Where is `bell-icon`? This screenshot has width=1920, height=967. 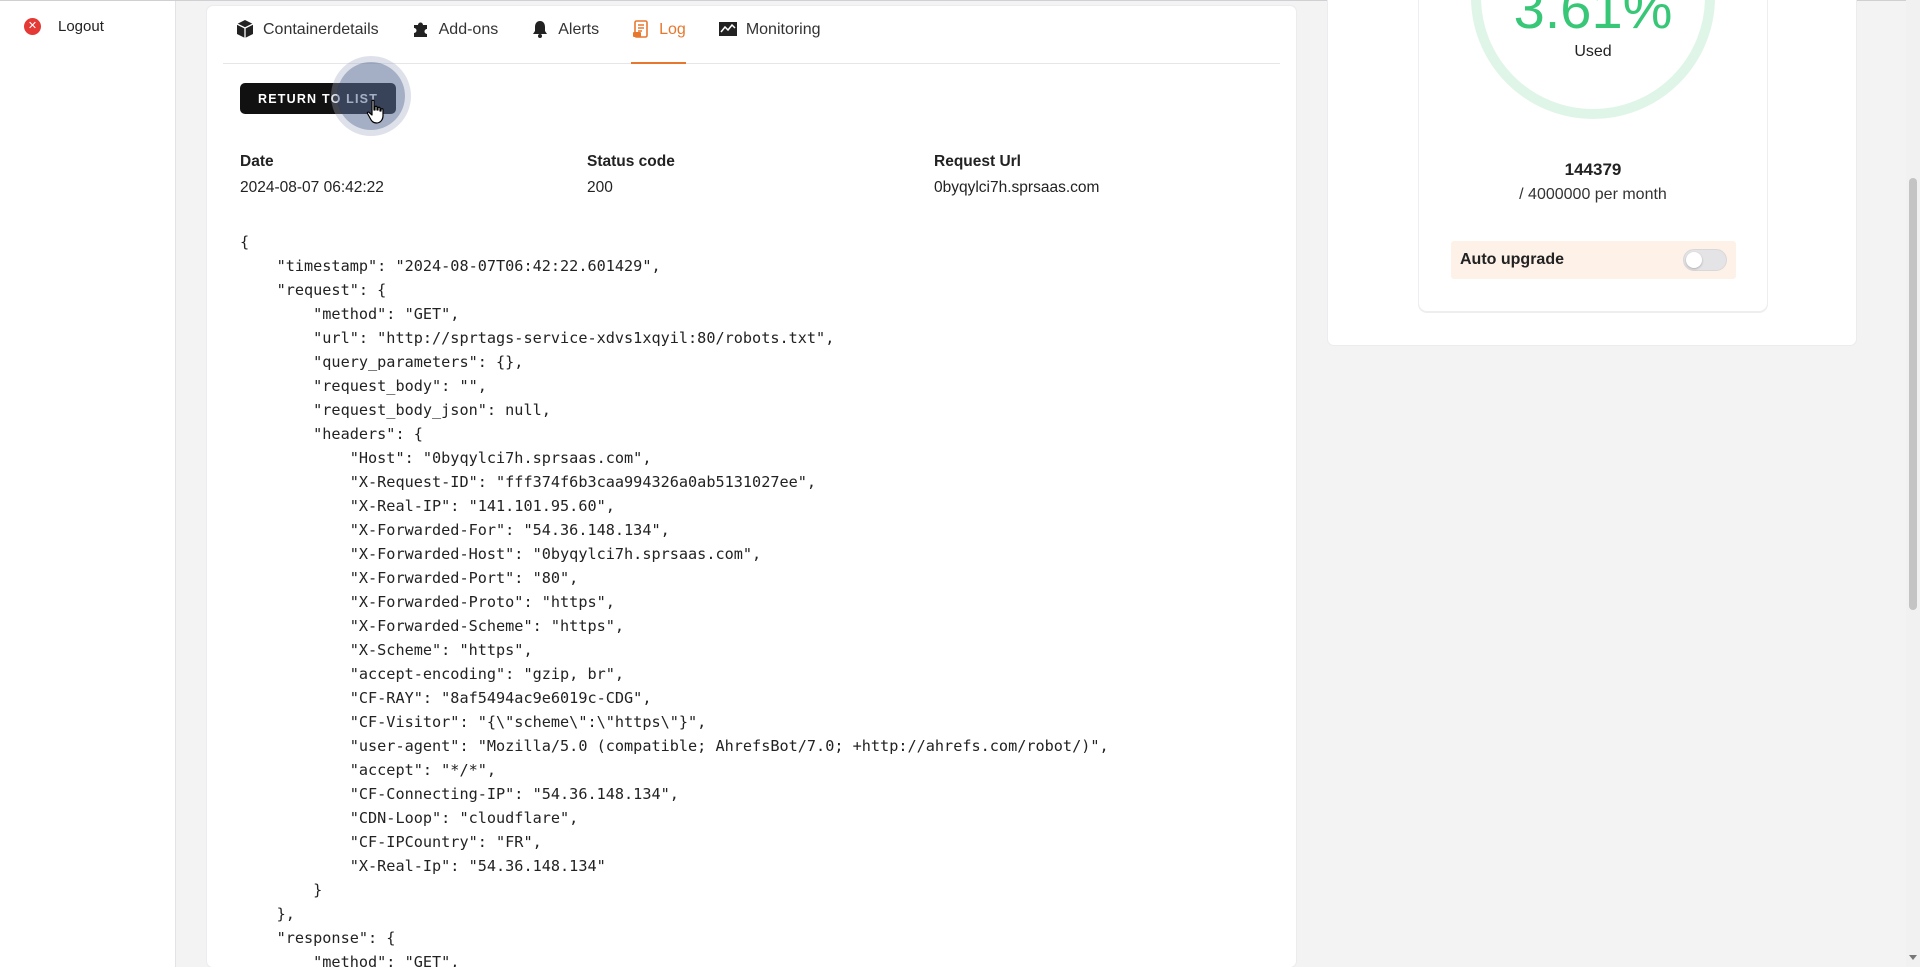
bell-icon is located at coordinates (540, 29).